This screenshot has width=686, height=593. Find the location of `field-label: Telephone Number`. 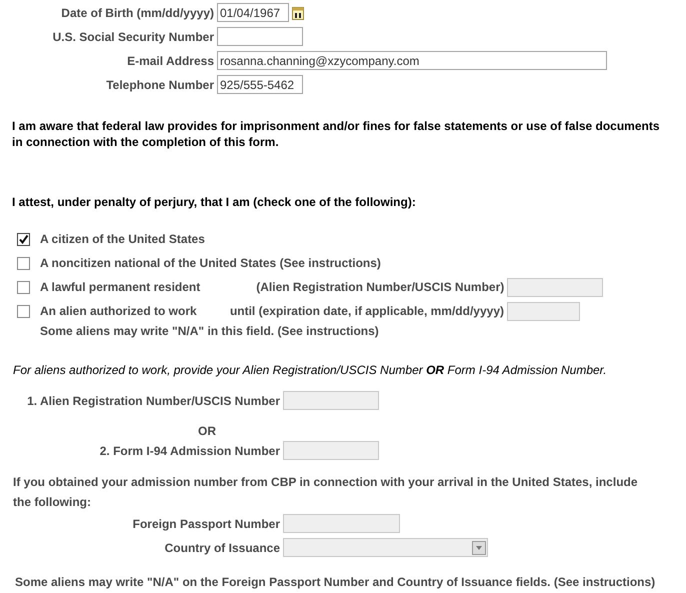

field-label: Telephone Number is located at coordinates (159, 85).